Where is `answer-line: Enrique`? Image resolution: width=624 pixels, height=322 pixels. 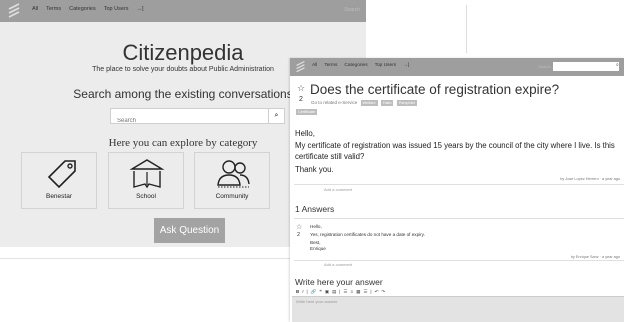 answer-line: Enrique is located at coordinates (318, 248).